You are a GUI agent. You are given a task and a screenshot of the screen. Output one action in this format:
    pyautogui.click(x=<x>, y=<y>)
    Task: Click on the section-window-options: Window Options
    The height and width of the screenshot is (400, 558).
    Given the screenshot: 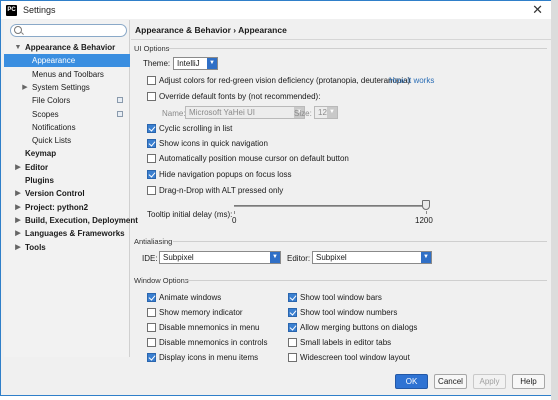 What is the action you would take?
    pyautogui.click(x=161, y=280)
    